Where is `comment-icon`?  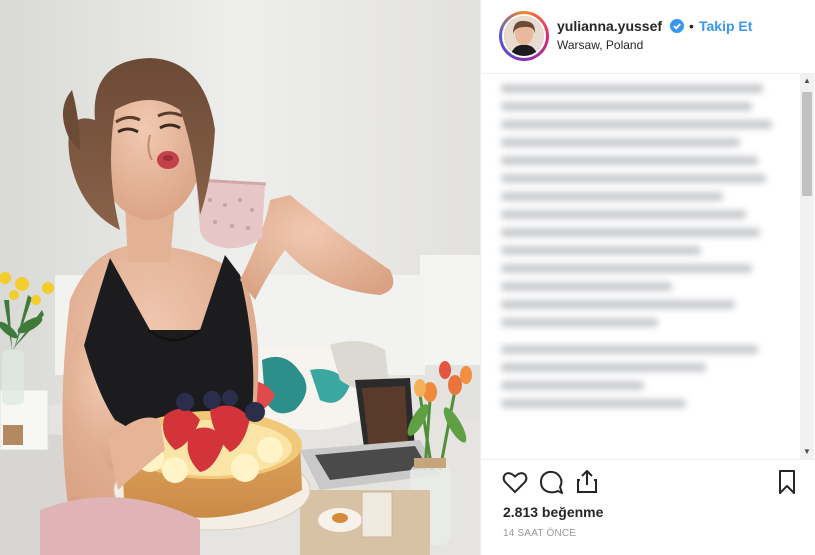
comment-icon is located at coordinates (551, 482).